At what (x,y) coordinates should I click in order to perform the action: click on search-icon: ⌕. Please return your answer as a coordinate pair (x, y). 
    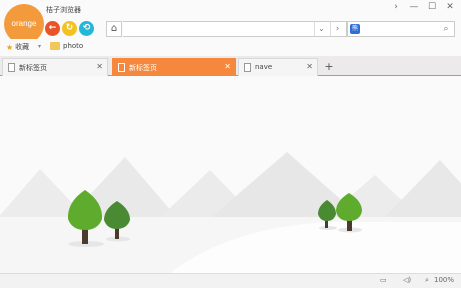
    Looking at the image, I should click on (446, 29).